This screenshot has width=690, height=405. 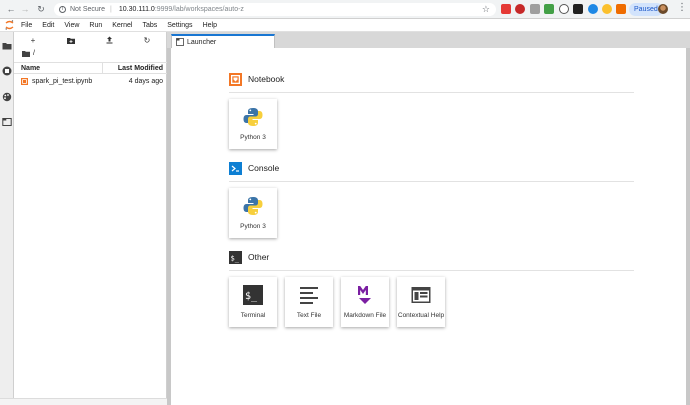 What do you see at coordinates (564, 9) in the screenshot?
I see `extension-history-icon` at bounding box center [564, 9].